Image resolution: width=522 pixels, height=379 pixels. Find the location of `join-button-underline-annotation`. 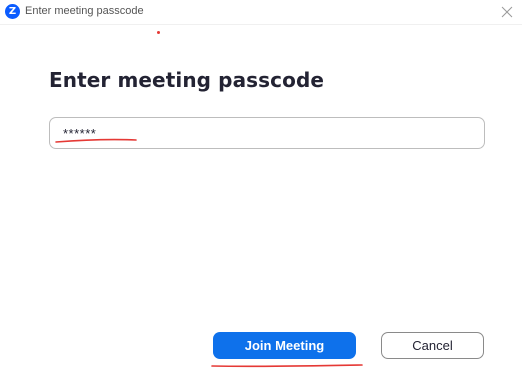

join-button-underline-annotation is located at coordinates (287, 366).